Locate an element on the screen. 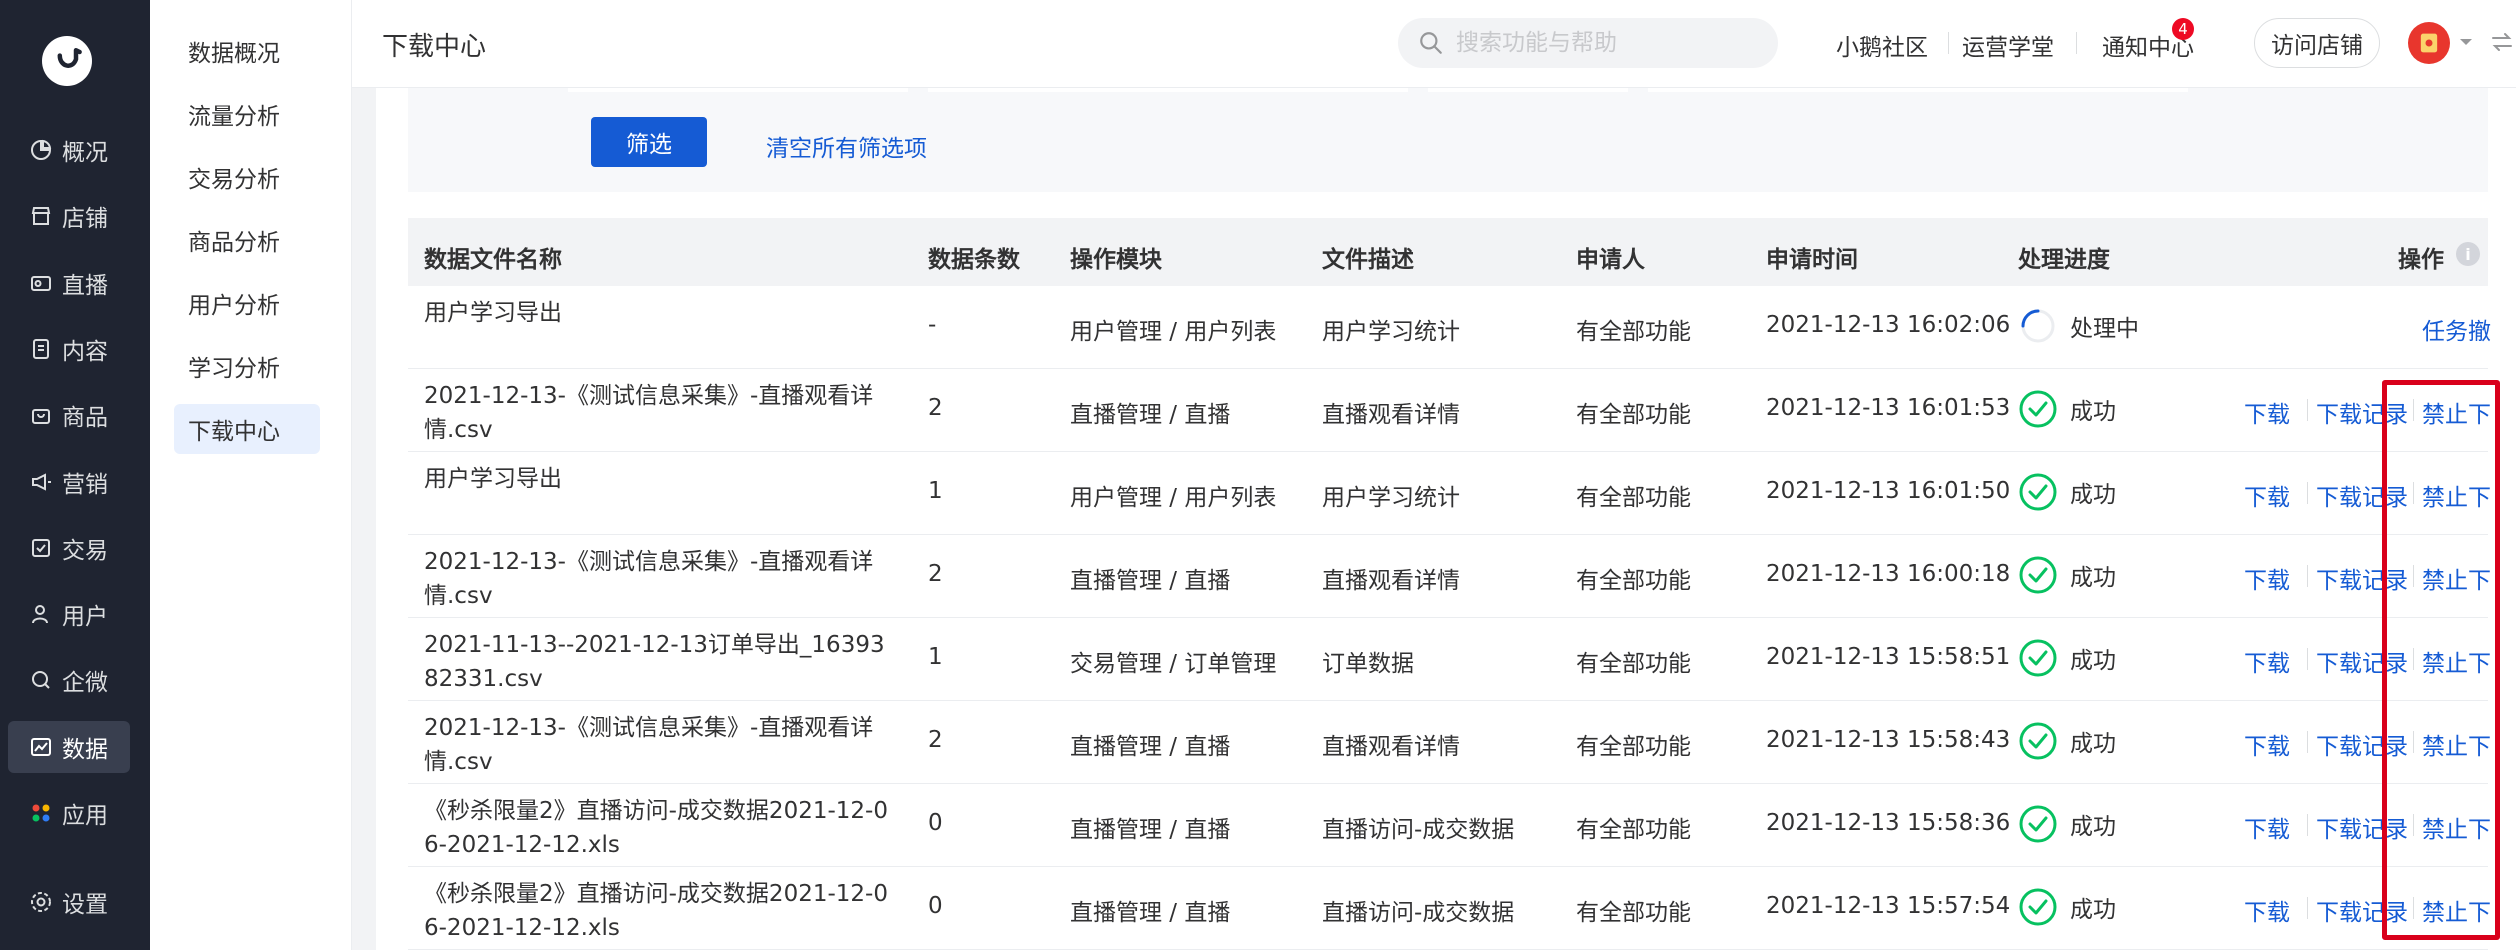  switch-icon is located at coordinates (2502, 42).